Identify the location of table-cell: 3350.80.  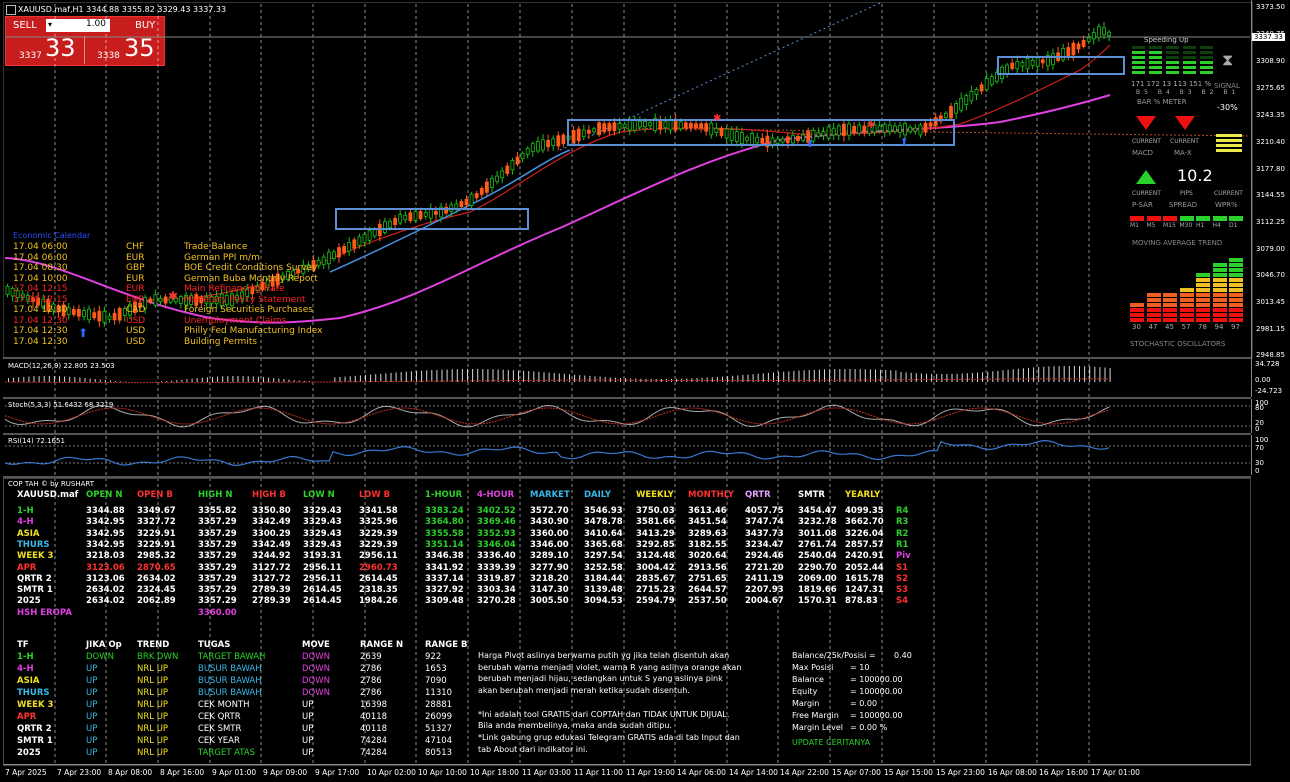
(271, 511).